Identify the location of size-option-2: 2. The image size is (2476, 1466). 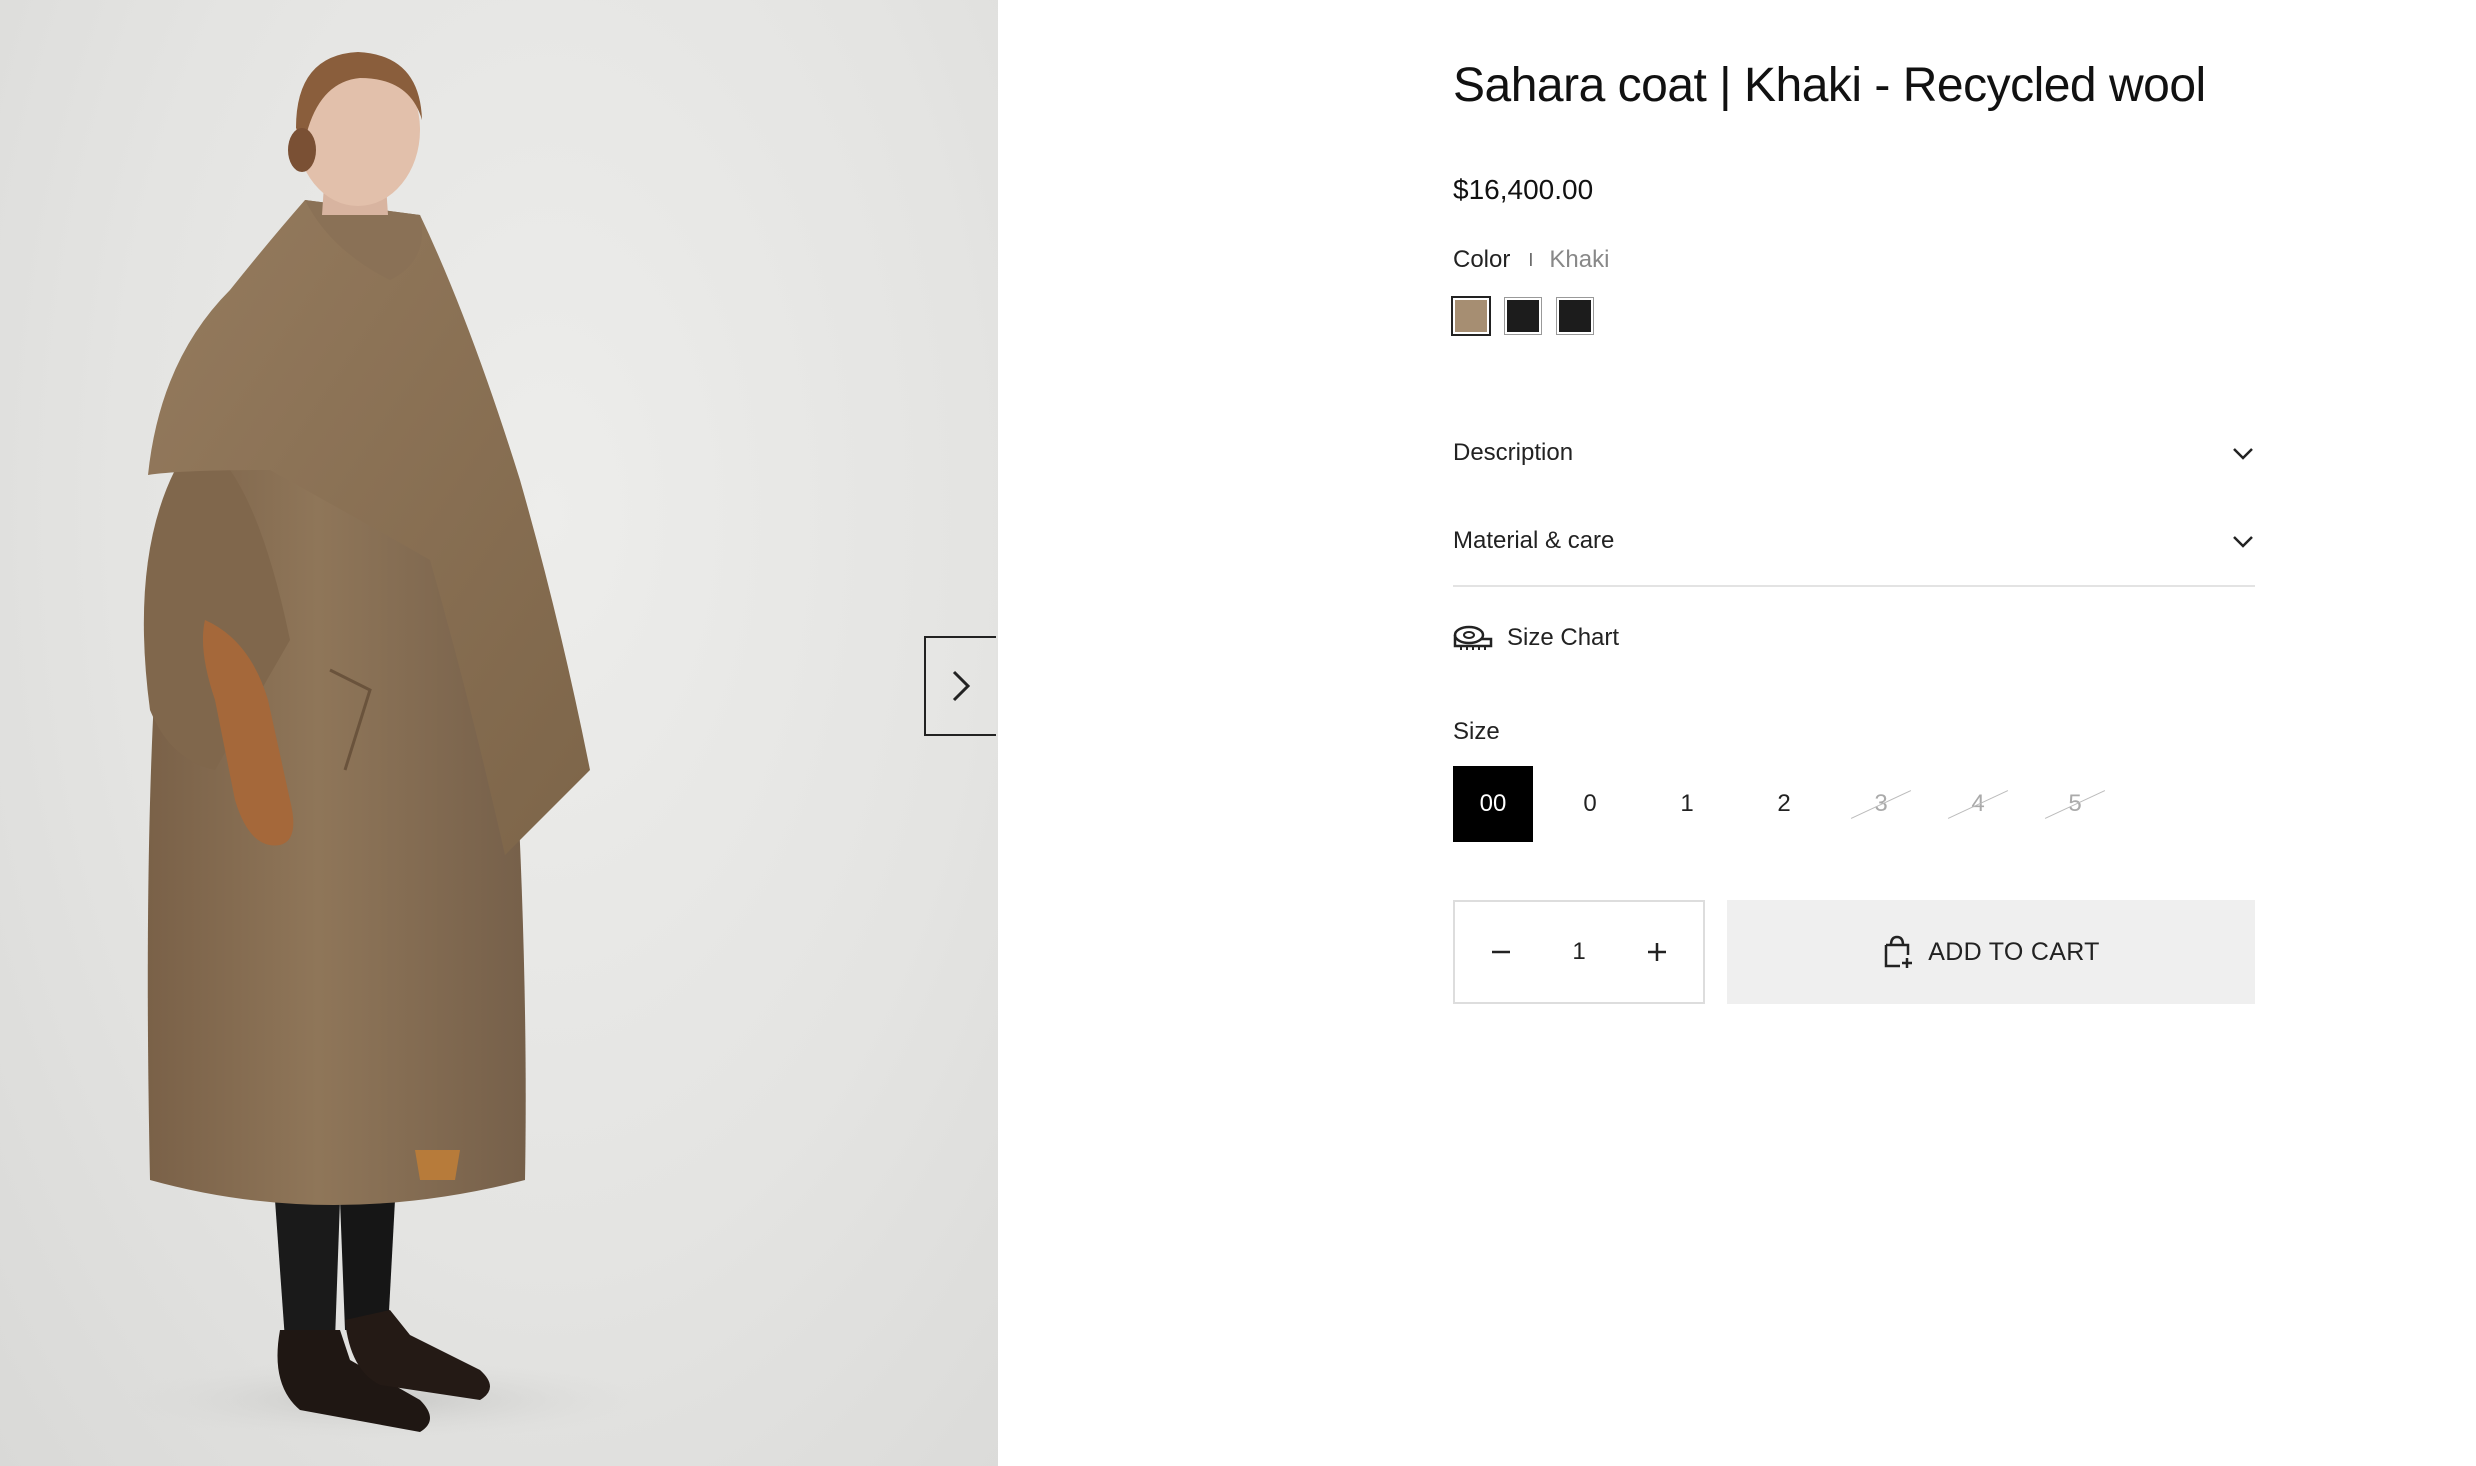
(1784, 804).